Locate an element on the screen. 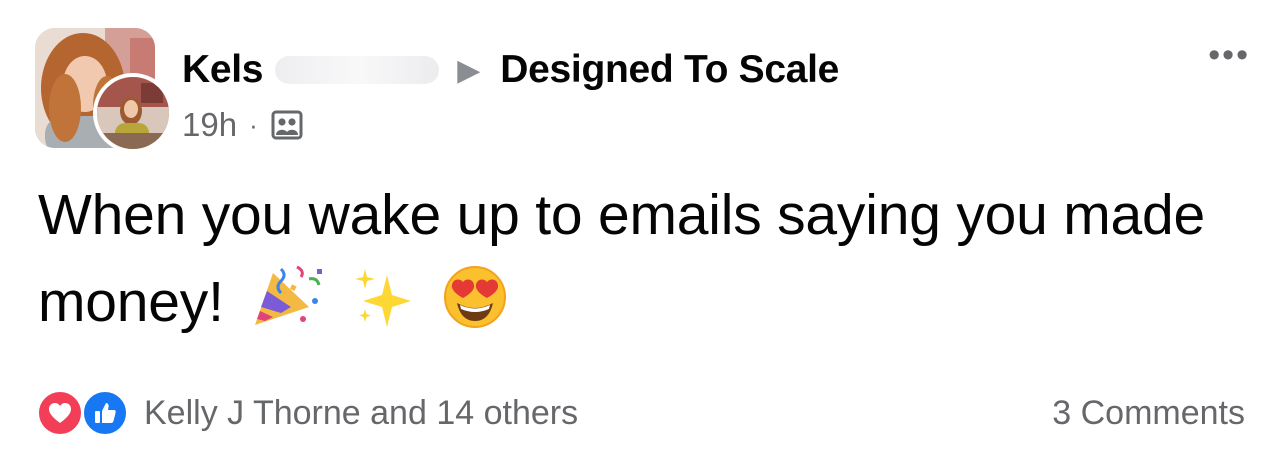 This screenshot has width=1283, height=470. comments-count: 3 Comments is located at coordinates (1148, 413).